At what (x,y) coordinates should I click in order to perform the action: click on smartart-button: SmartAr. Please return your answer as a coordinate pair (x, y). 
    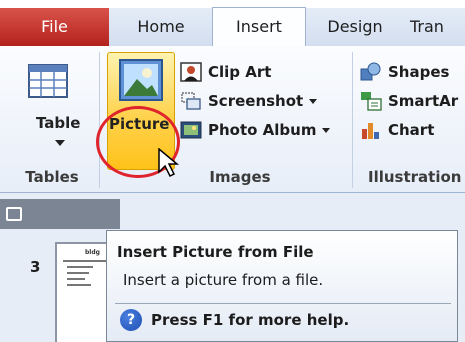
    Looking at the image, I should click on (409, 101).